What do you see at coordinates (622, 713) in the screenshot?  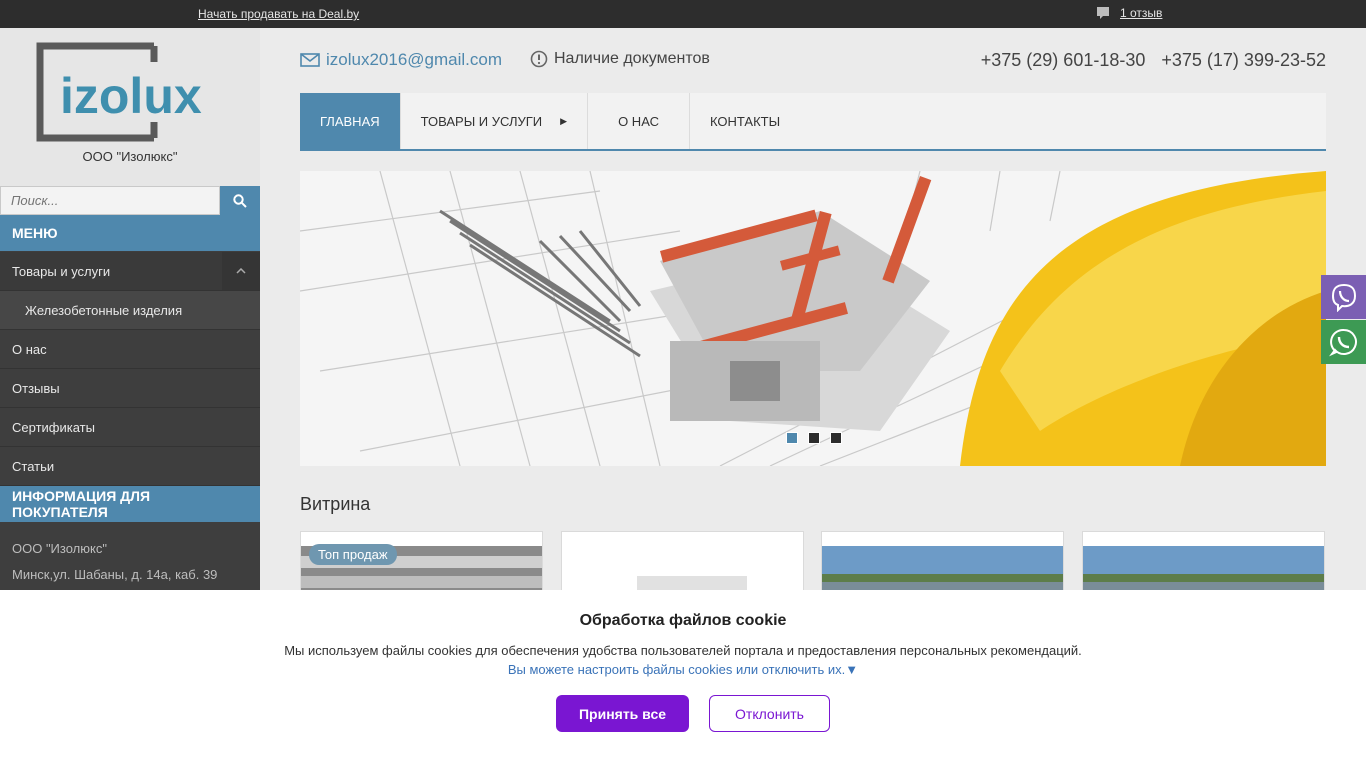 I see `accept-all-button: Принять все` at bounding box center [622, 713].